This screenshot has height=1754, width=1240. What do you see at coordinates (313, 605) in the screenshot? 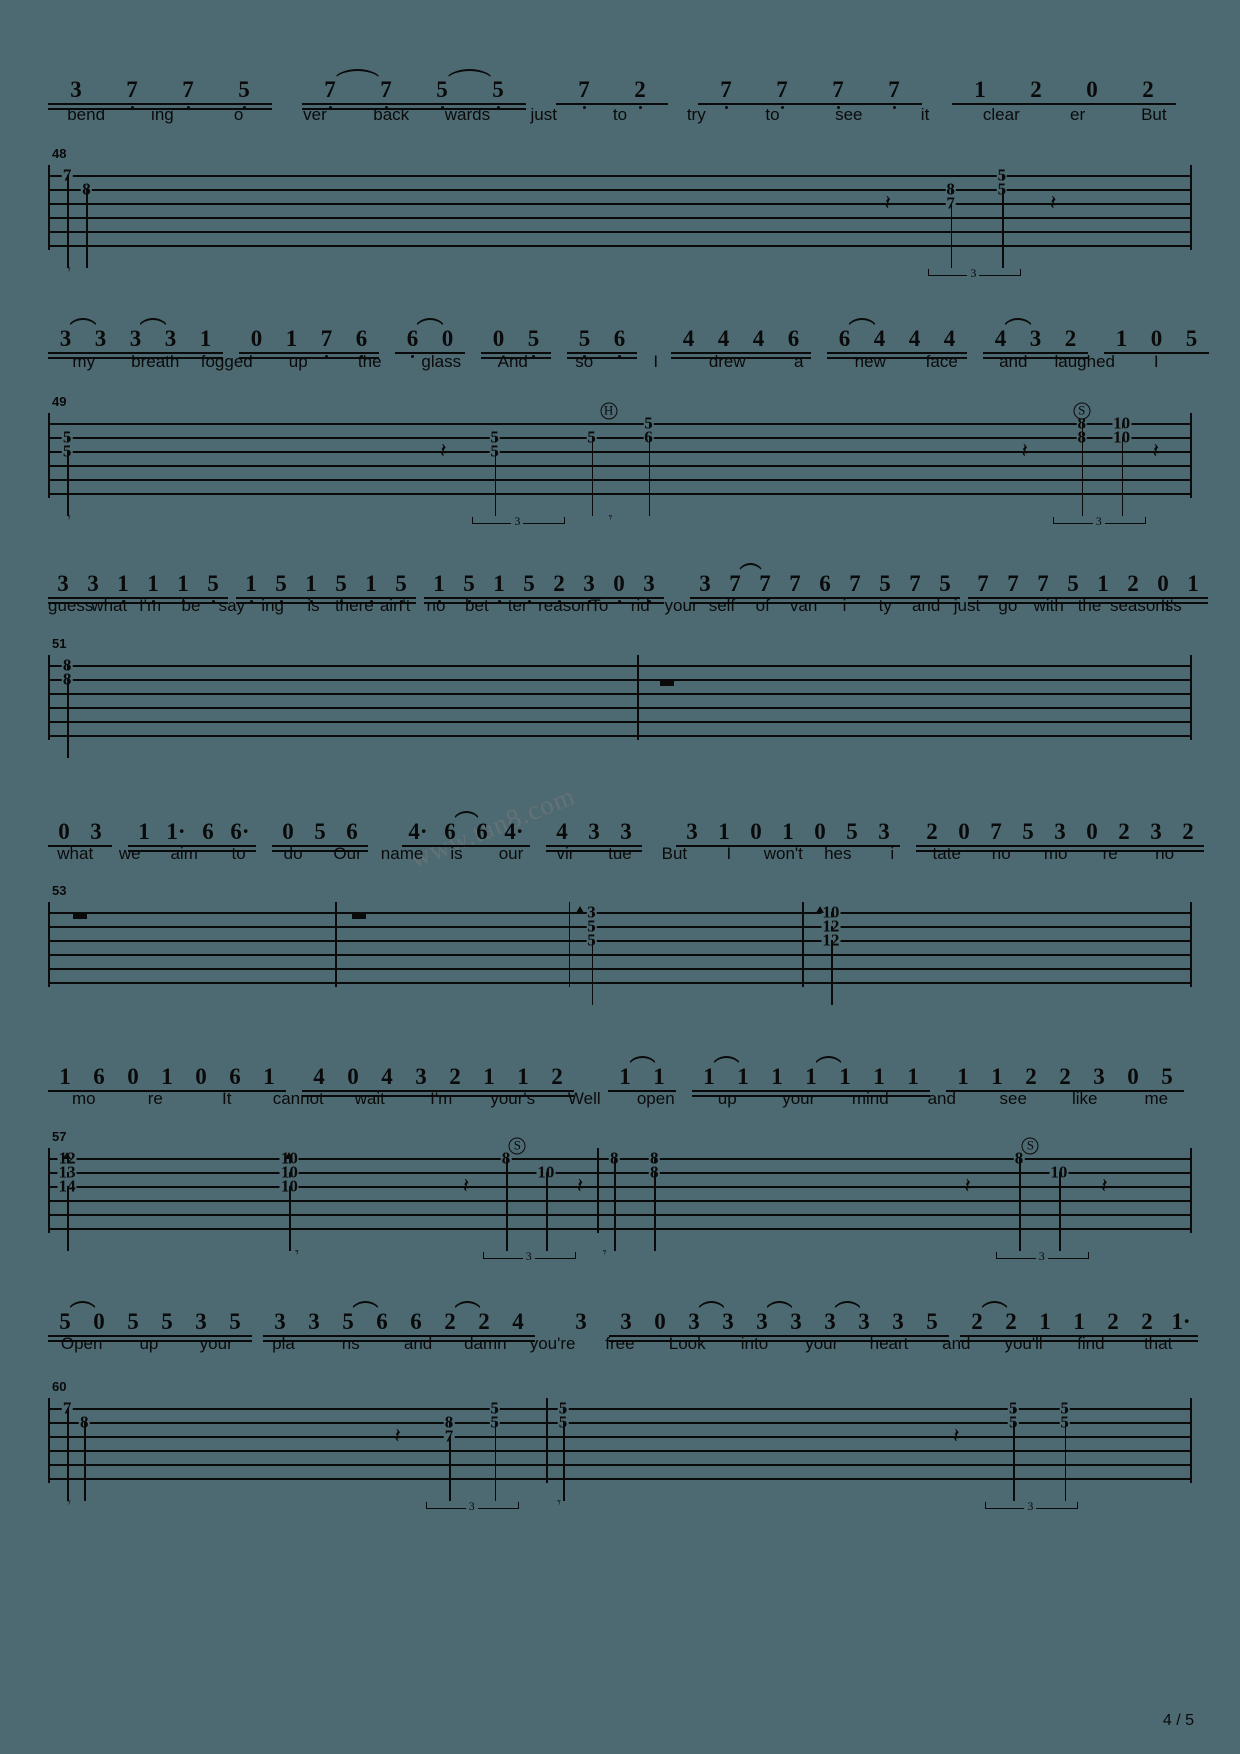
I see `lyric-syllable: is` at bounding box center [313, 605].